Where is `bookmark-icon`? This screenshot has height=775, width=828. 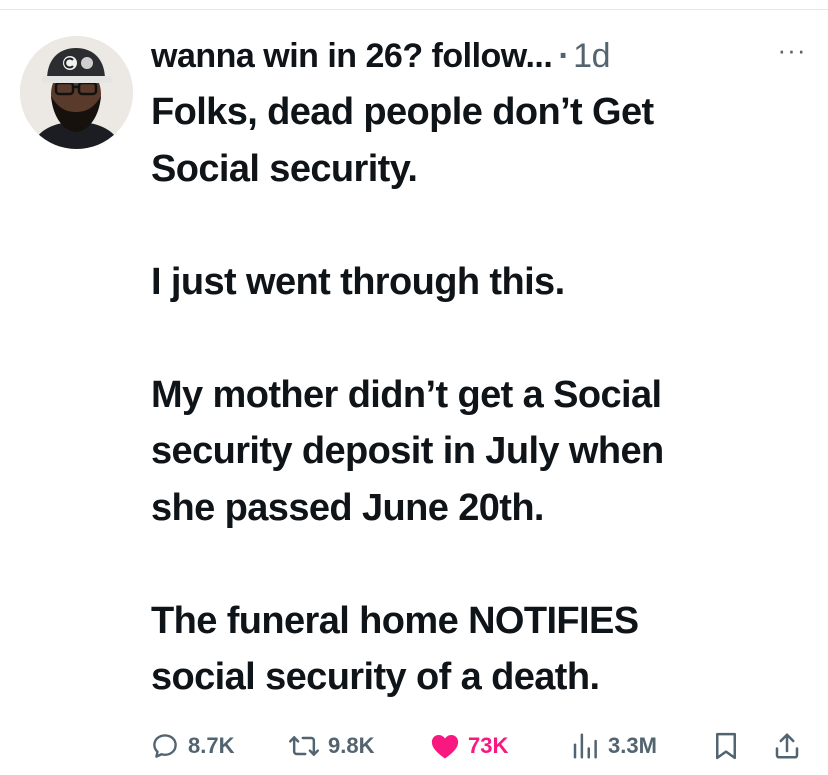 bookmark-icon is located at coordinates (726, 746).